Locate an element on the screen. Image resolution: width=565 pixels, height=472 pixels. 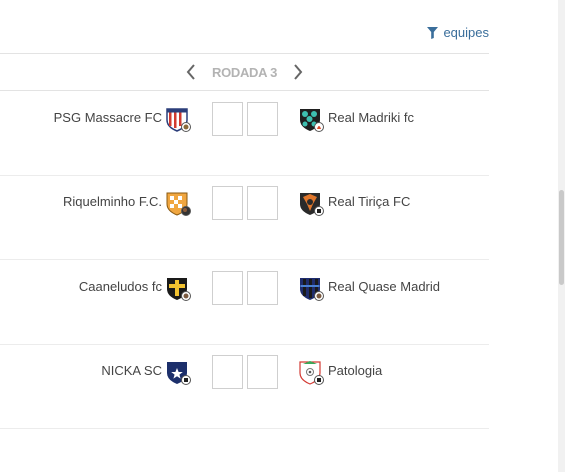
round-navigator: RODADA 3 is located at coordinates (244, 72).